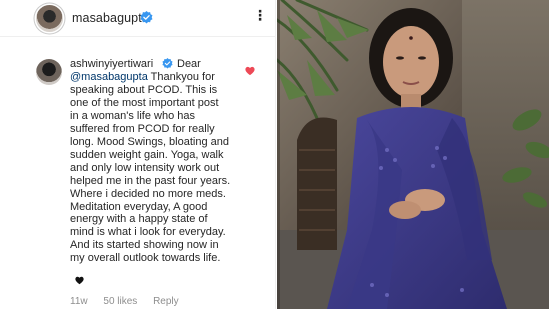 This screenshot has height=309, width=549. I want to click on commenter-username: ashwinyiyertiwari, so click(111, 64).